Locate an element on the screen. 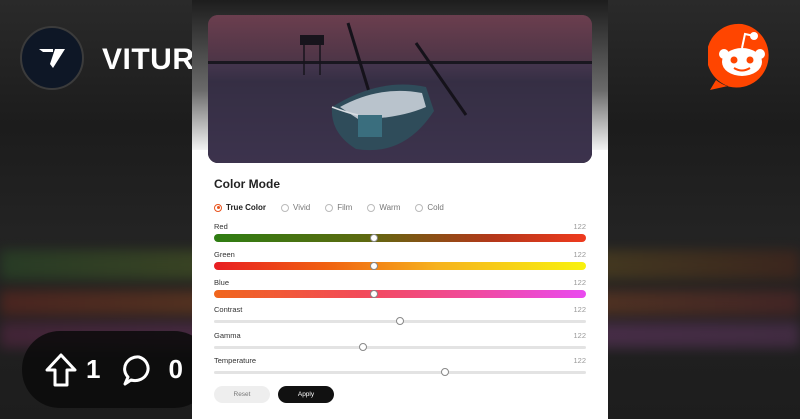 The image size is (800, 419). slider-label: Contrast is located at coordinates (228, 309).